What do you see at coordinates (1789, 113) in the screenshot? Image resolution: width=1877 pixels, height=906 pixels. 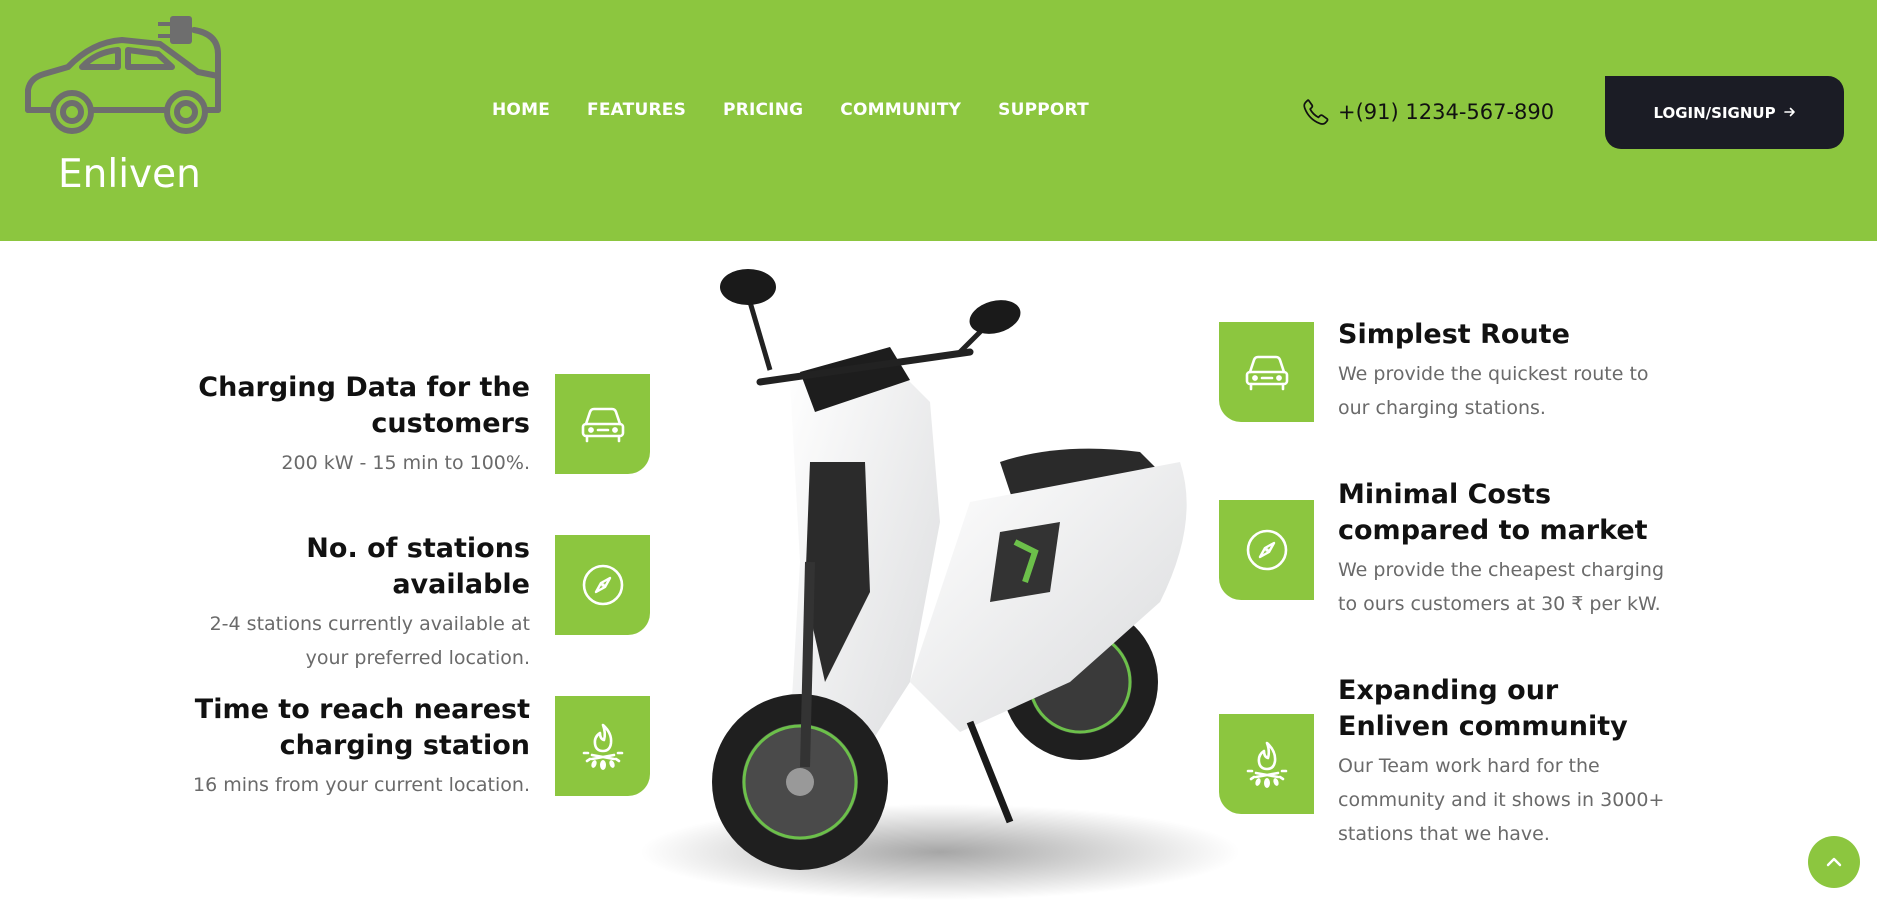 I see `arrow-right-icon` at bounding box center [1789, 113].